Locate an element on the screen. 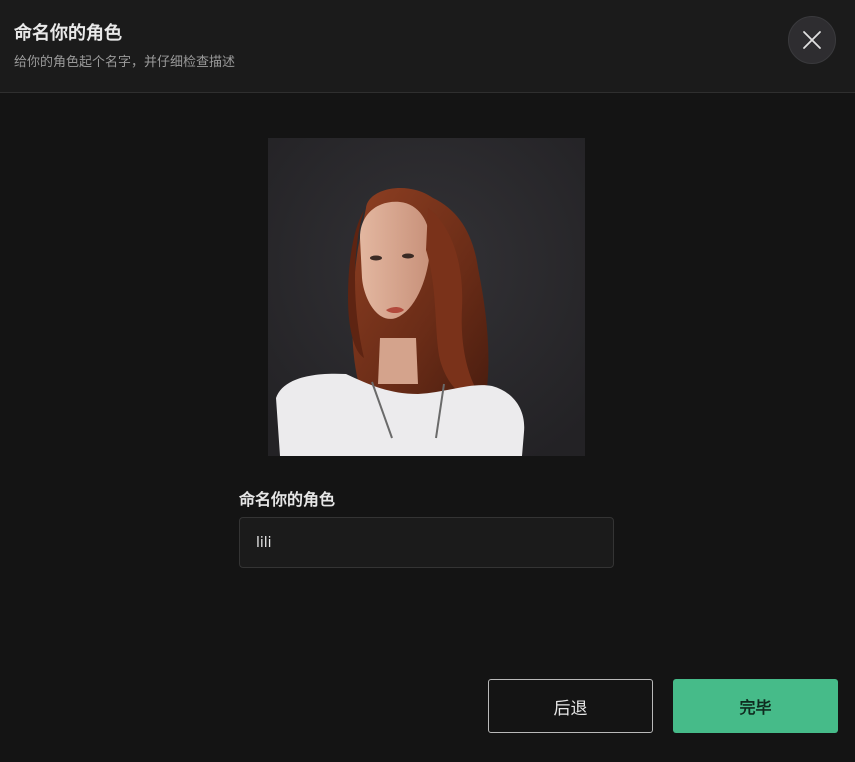 The width and height of the screenshot is (855, 762). close-button is located at coordinates (812, 40).